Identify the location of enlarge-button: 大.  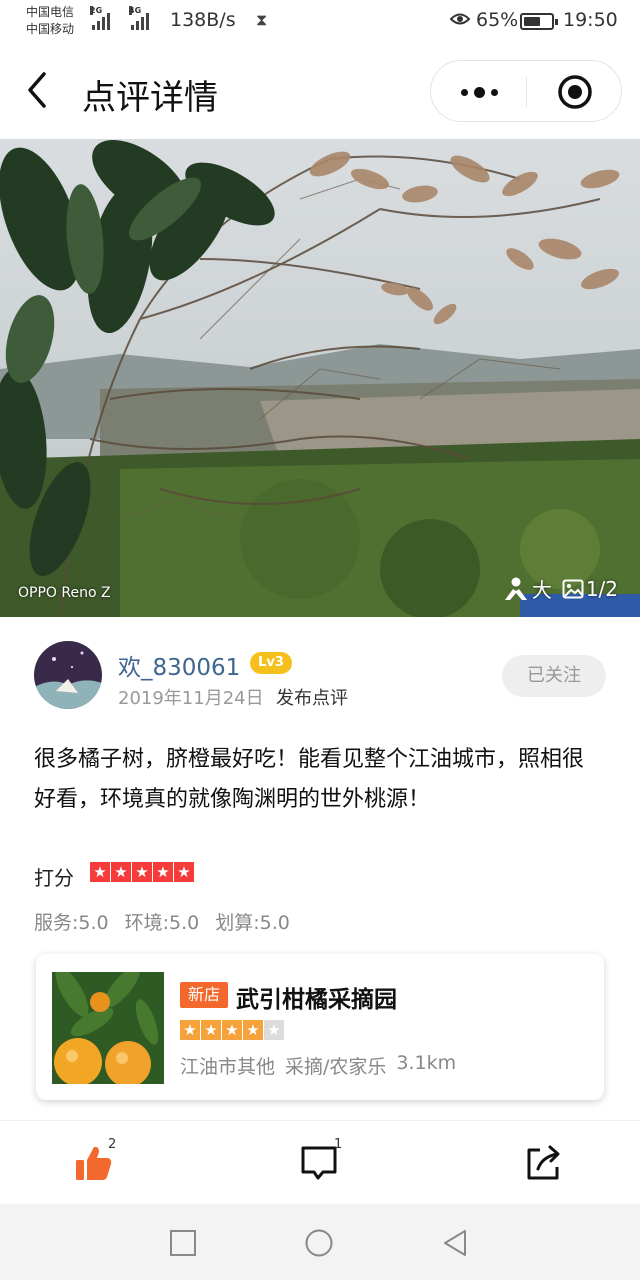
(527, 588).